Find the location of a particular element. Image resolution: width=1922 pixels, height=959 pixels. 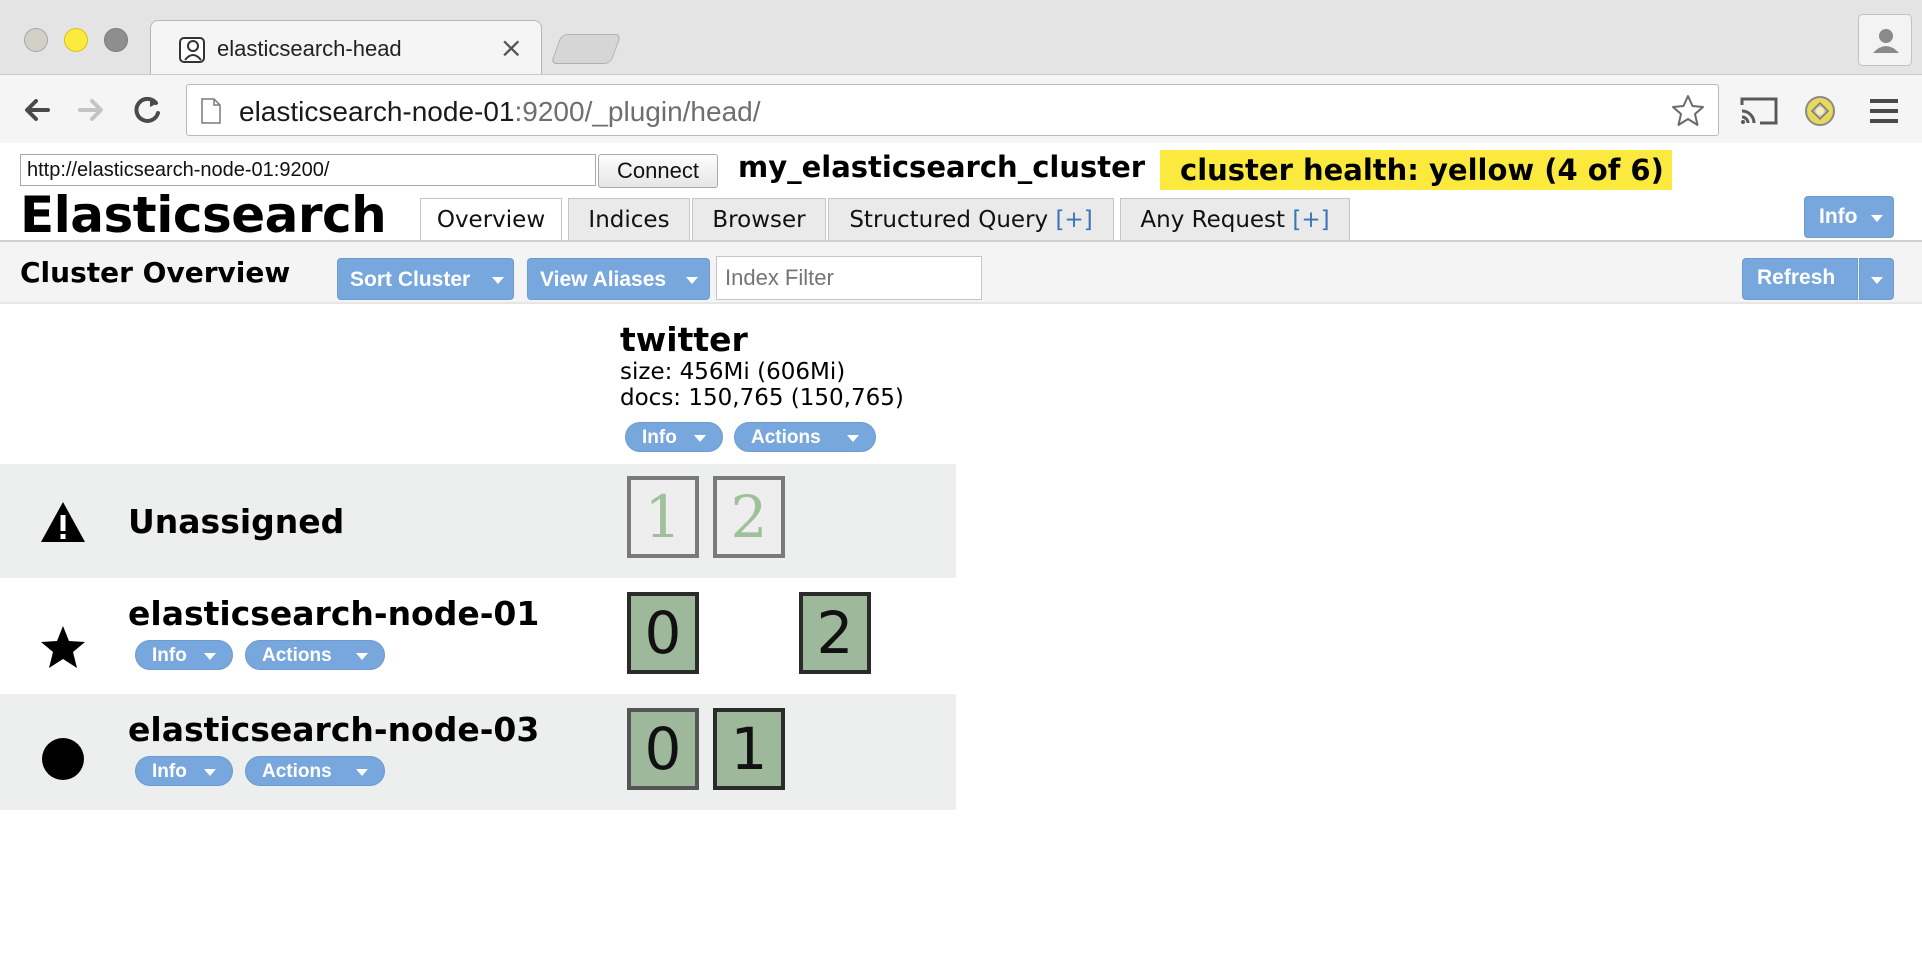

tab-label: Any Request is located at coordinates (1216, 220).